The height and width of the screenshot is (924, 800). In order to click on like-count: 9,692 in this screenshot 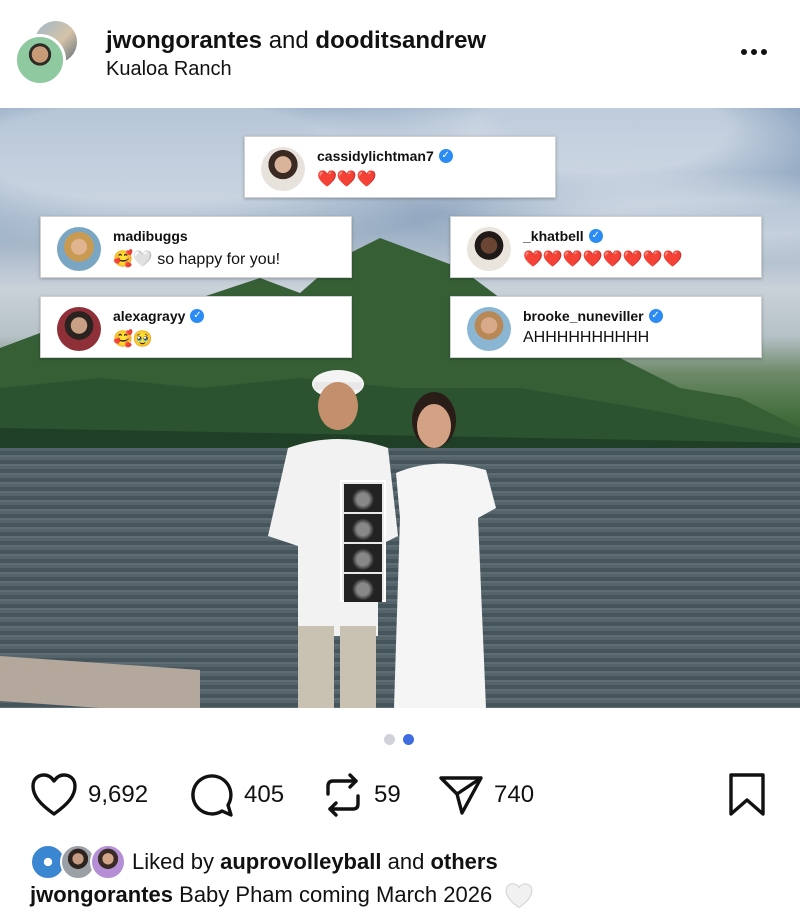, I will do `click(118, 795)`.